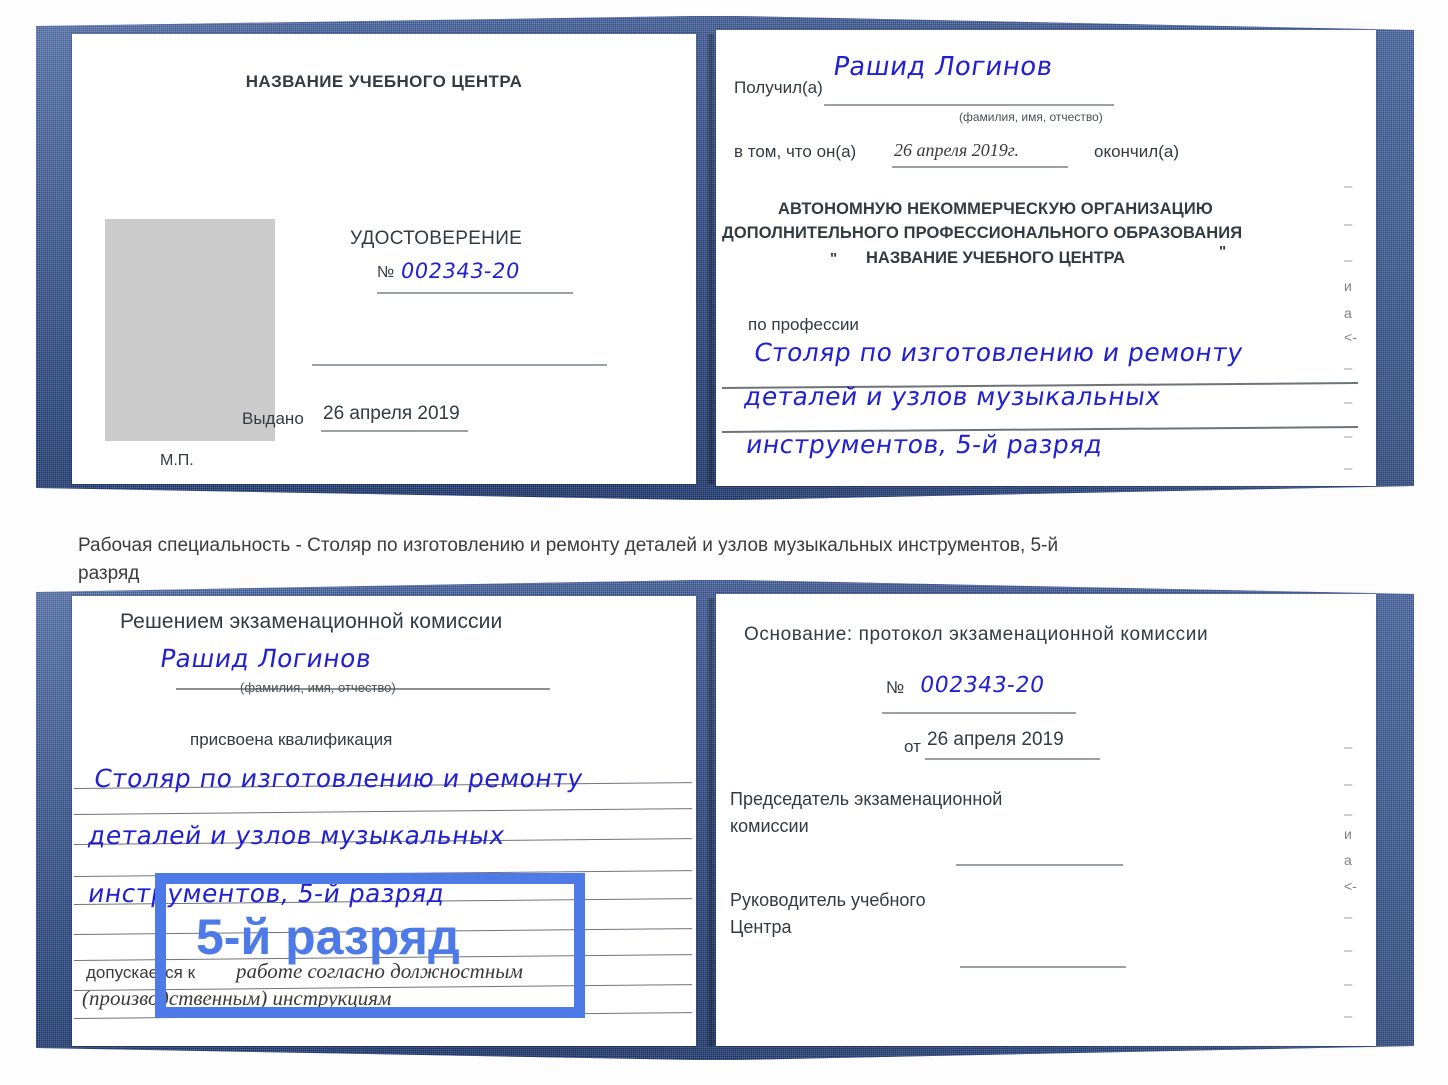 The width and height of the screenshot is (1448, 1085). I want to click on top-right-margin-dash-1: –, so click(1348, 186).